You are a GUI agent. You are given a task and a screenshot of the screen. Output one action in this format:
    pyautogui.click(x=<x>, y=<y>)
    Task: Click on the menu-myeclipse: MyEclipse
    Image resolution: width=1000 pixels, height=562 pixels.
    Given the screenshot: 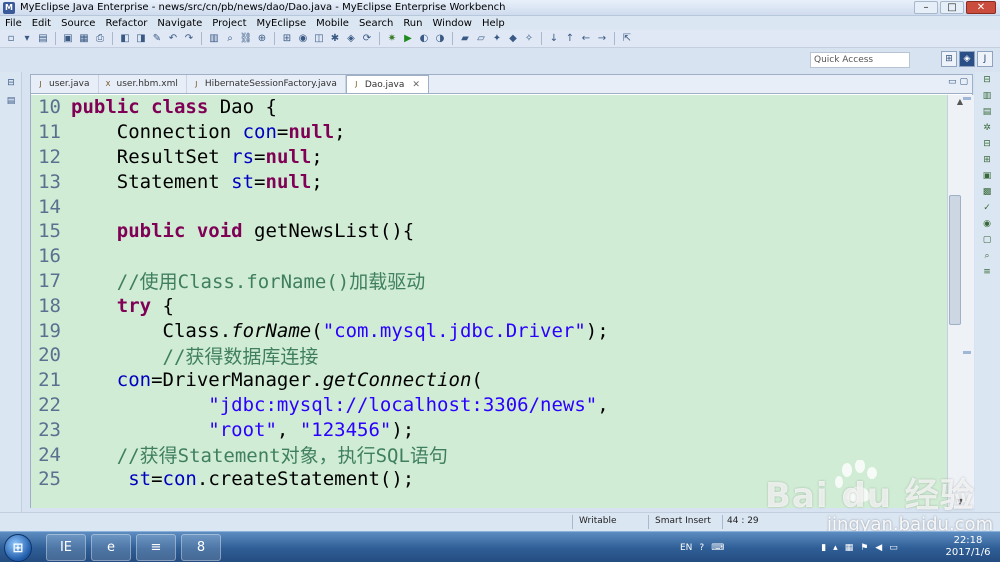 What is the action you would take?
    pyautogui.click(x=282, y=23)
    